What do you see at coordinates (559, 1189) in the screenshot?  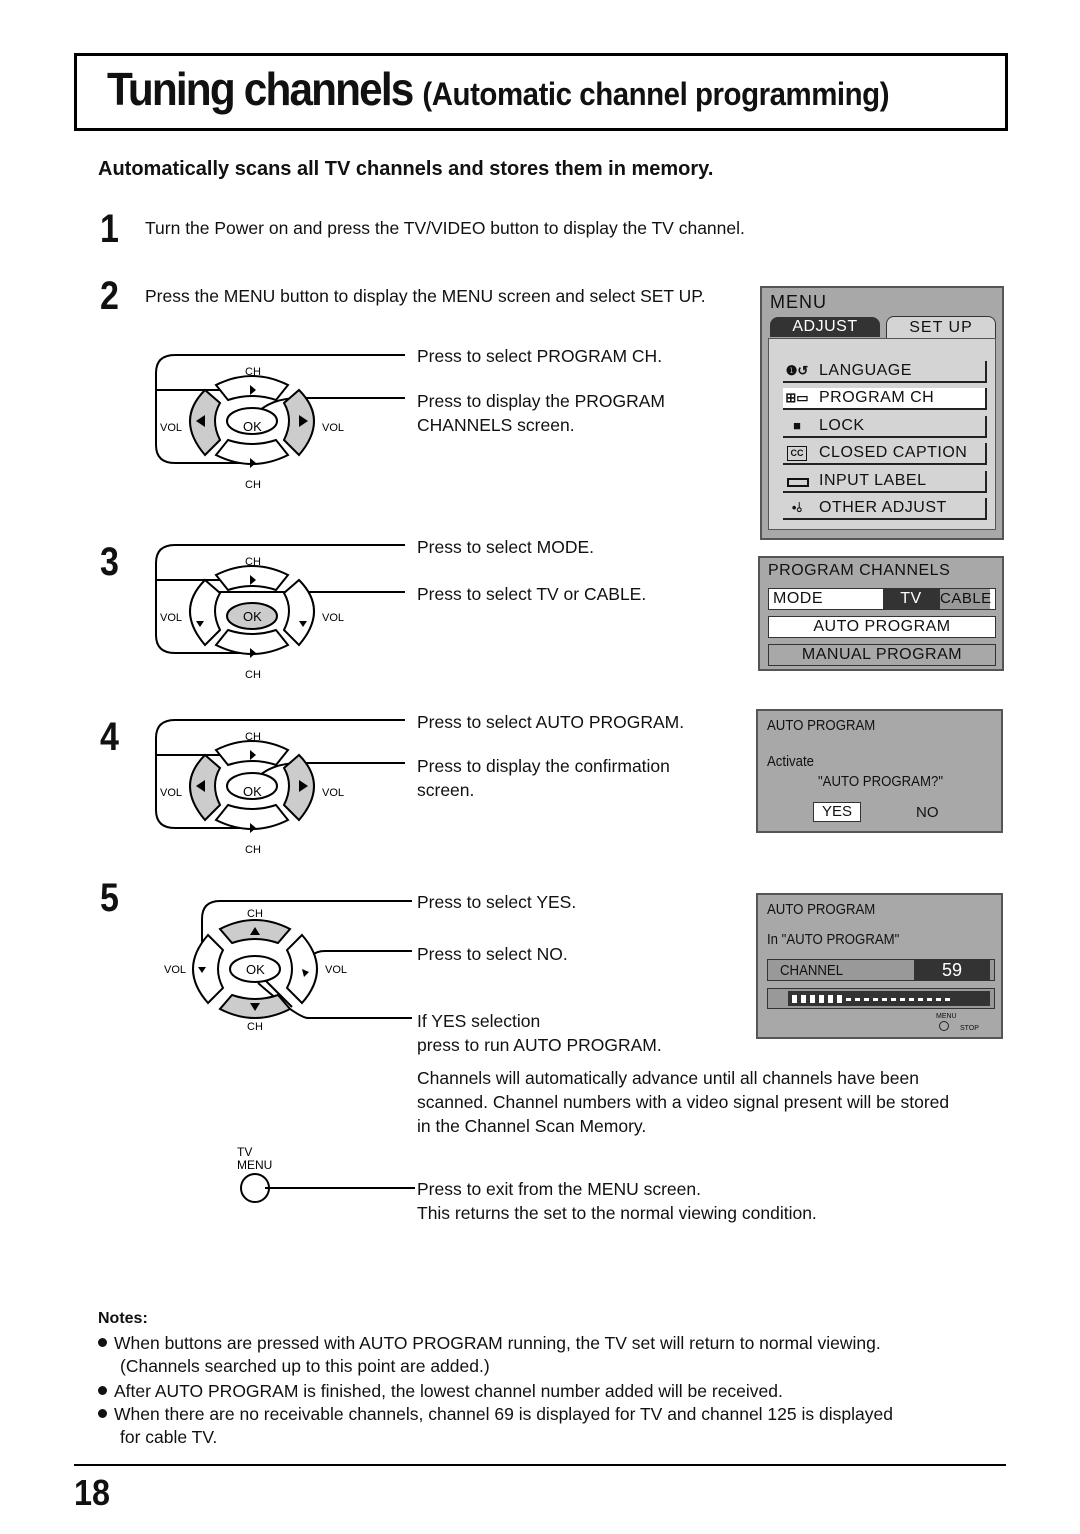 I see `menu-callout-1: Press to exit from the MENU screen.` at bounding box center [559, 1189].